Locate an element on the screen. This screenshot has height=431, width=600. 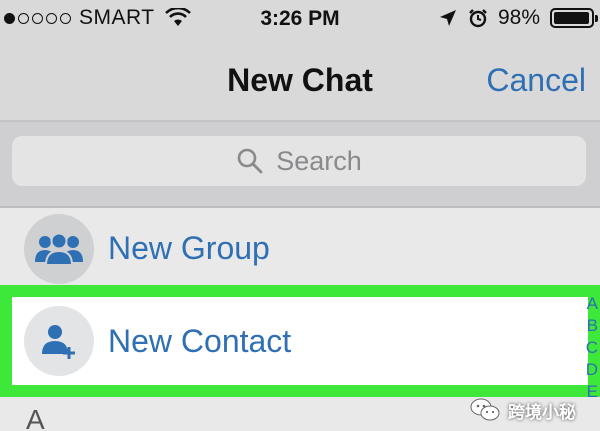
search-input: Search is located at coordinates (299, 161).